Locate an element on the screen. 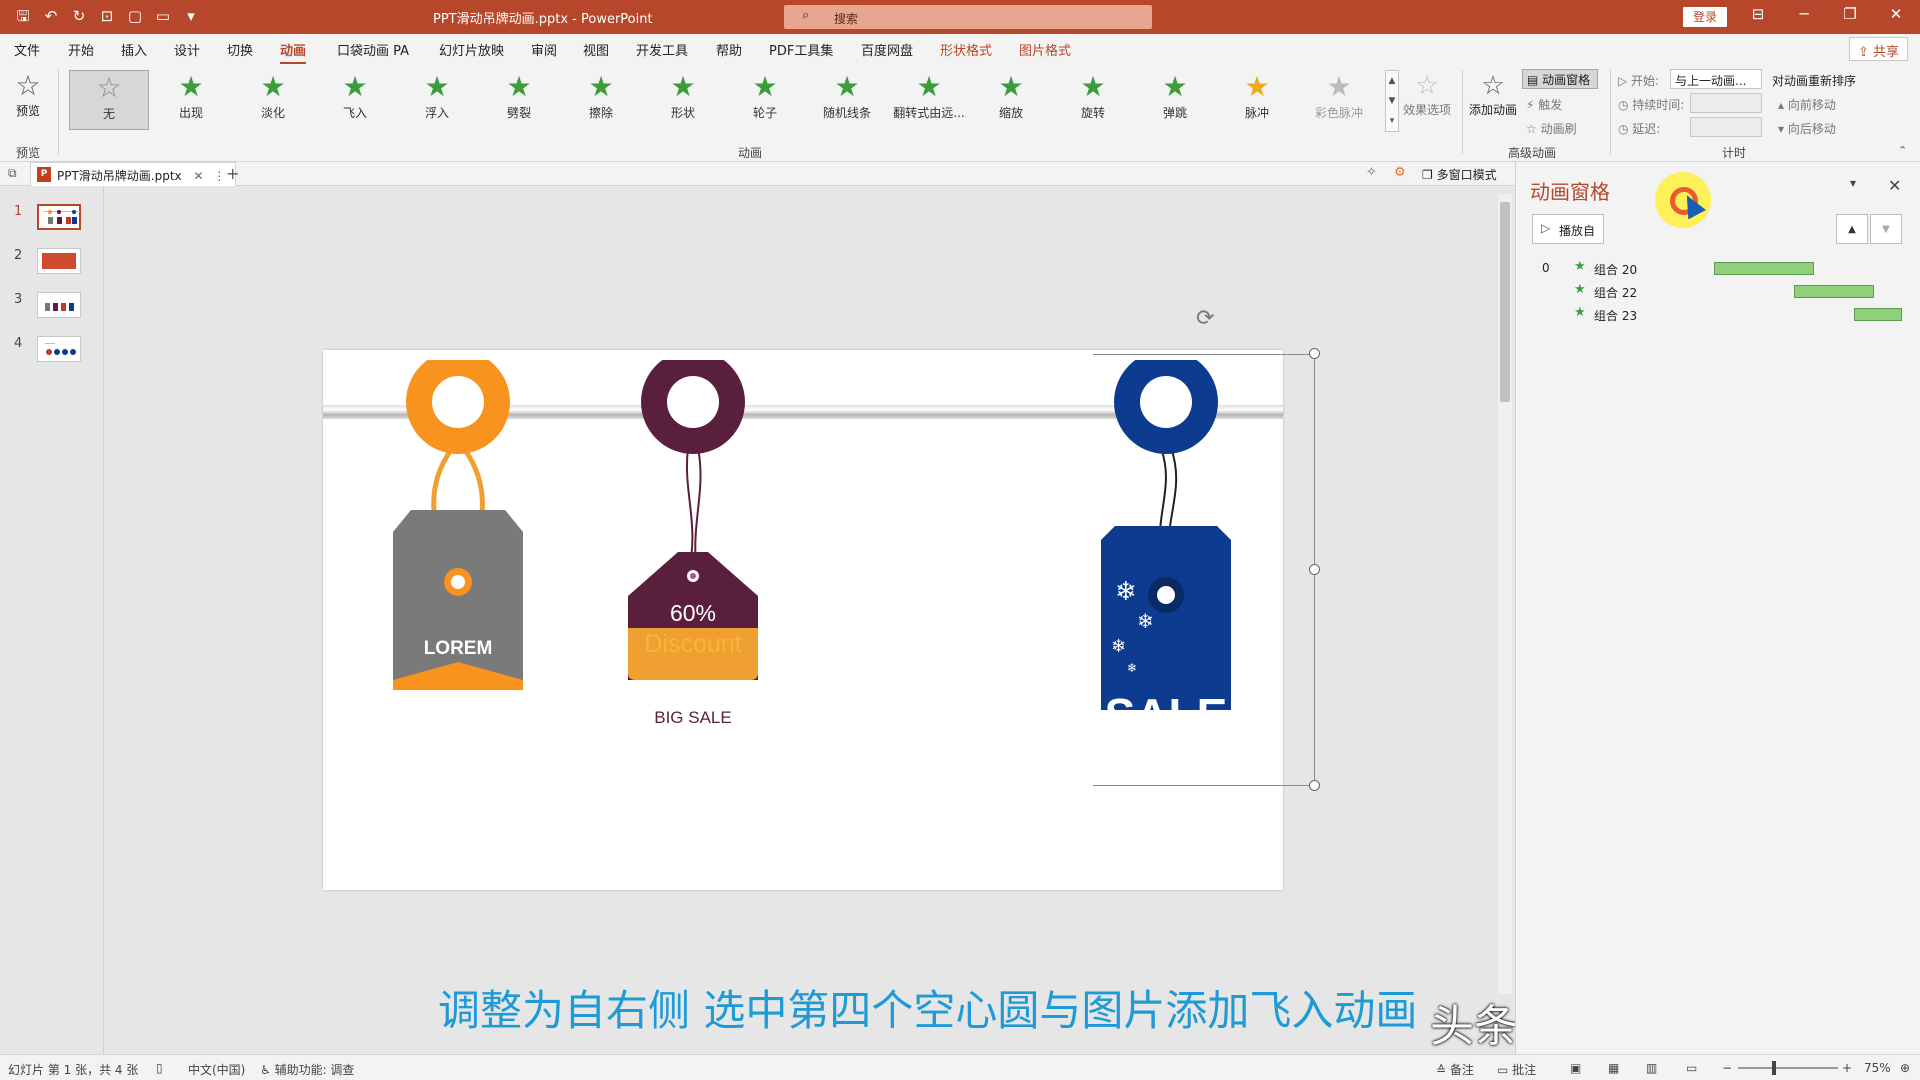 The width and height of the screenshot is (1920, 1080). anim-float-in: ★ 浮入 is located at coordinates (437, 100).